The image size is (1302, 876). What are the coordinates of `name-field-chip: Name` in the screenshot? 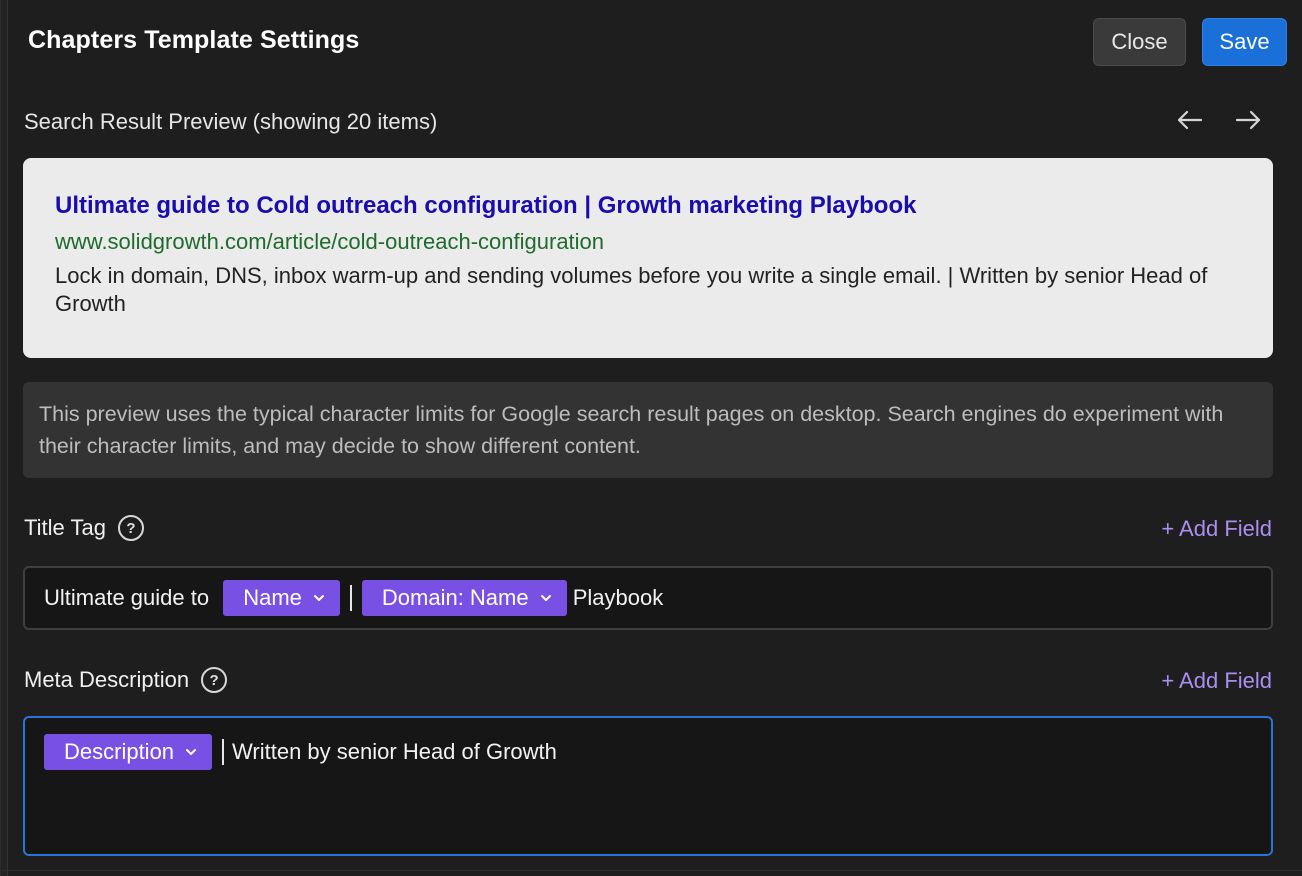 It's located at (281, 598).